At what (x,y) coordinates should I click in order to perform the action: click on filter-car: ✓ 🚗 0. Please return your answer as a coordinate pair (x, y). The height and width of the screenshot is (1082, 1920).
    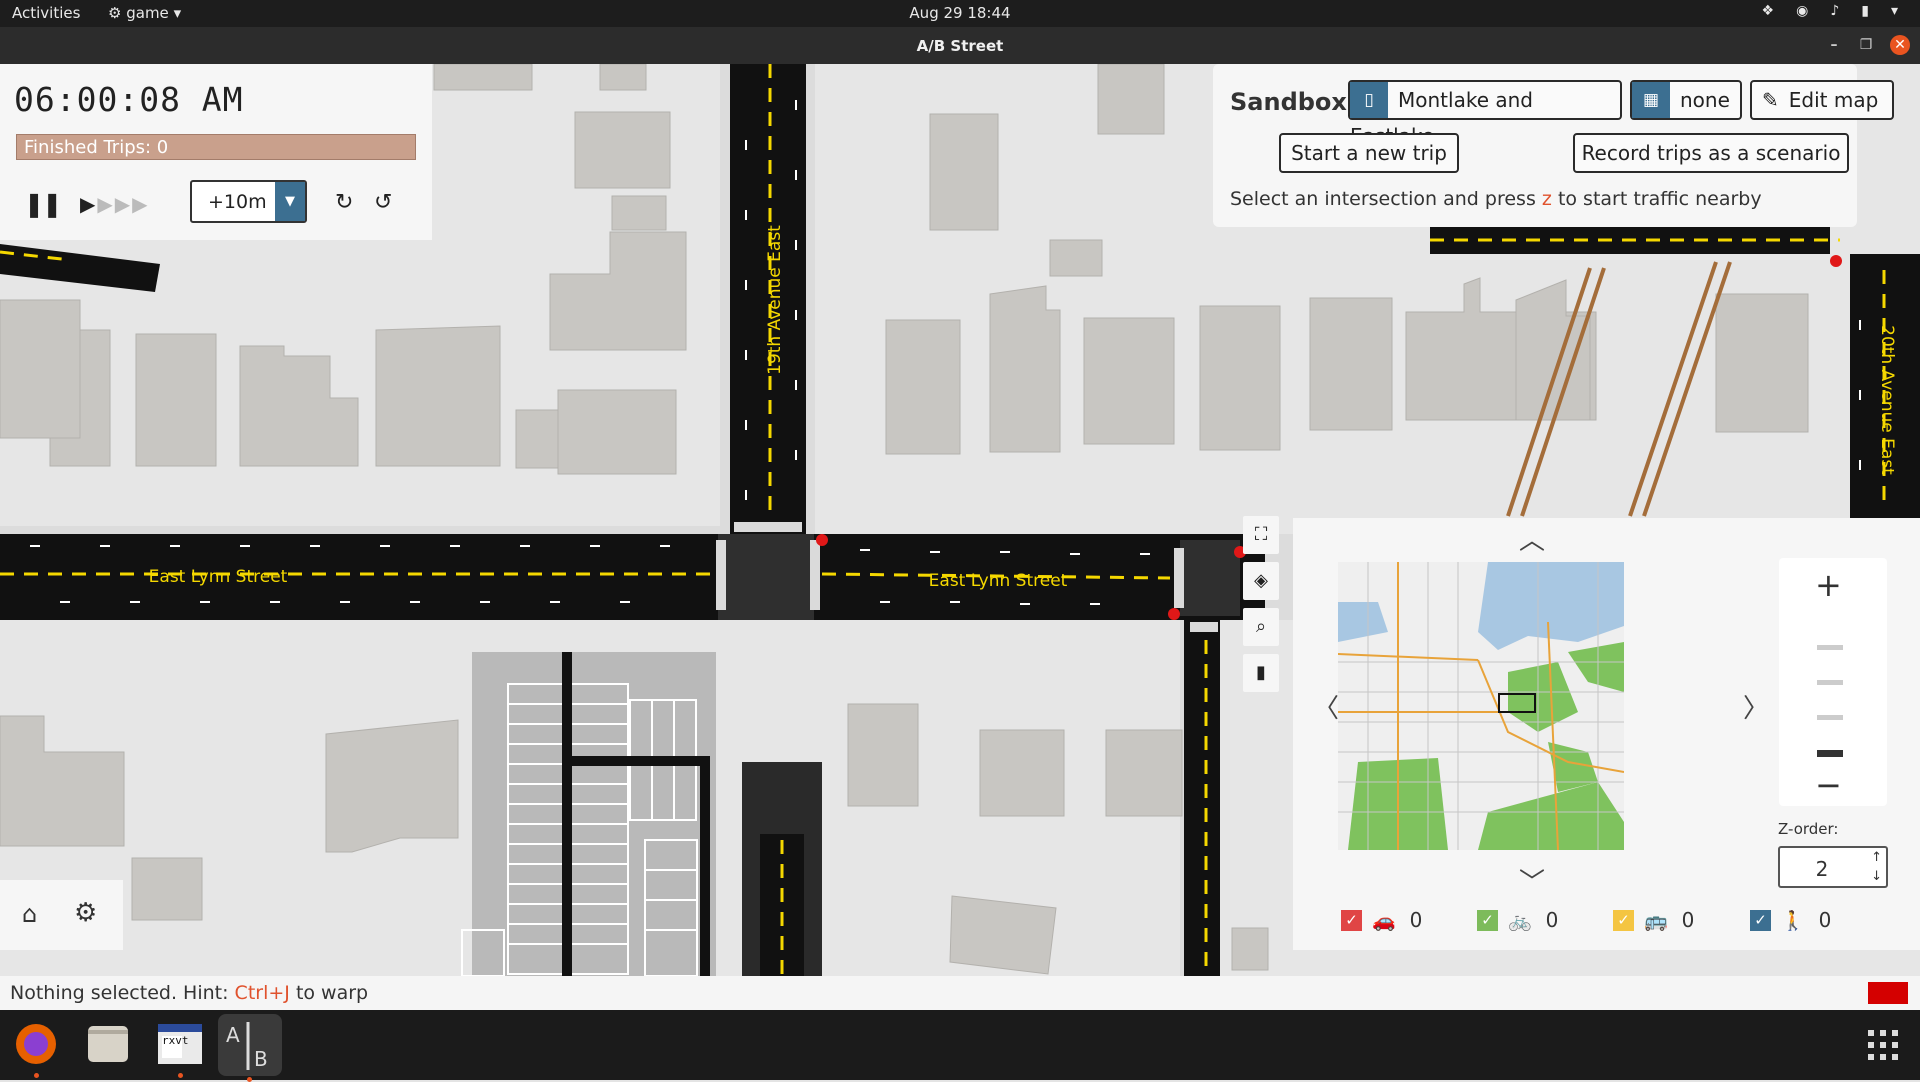
    Looking at the image, I should click on (1381, 920).